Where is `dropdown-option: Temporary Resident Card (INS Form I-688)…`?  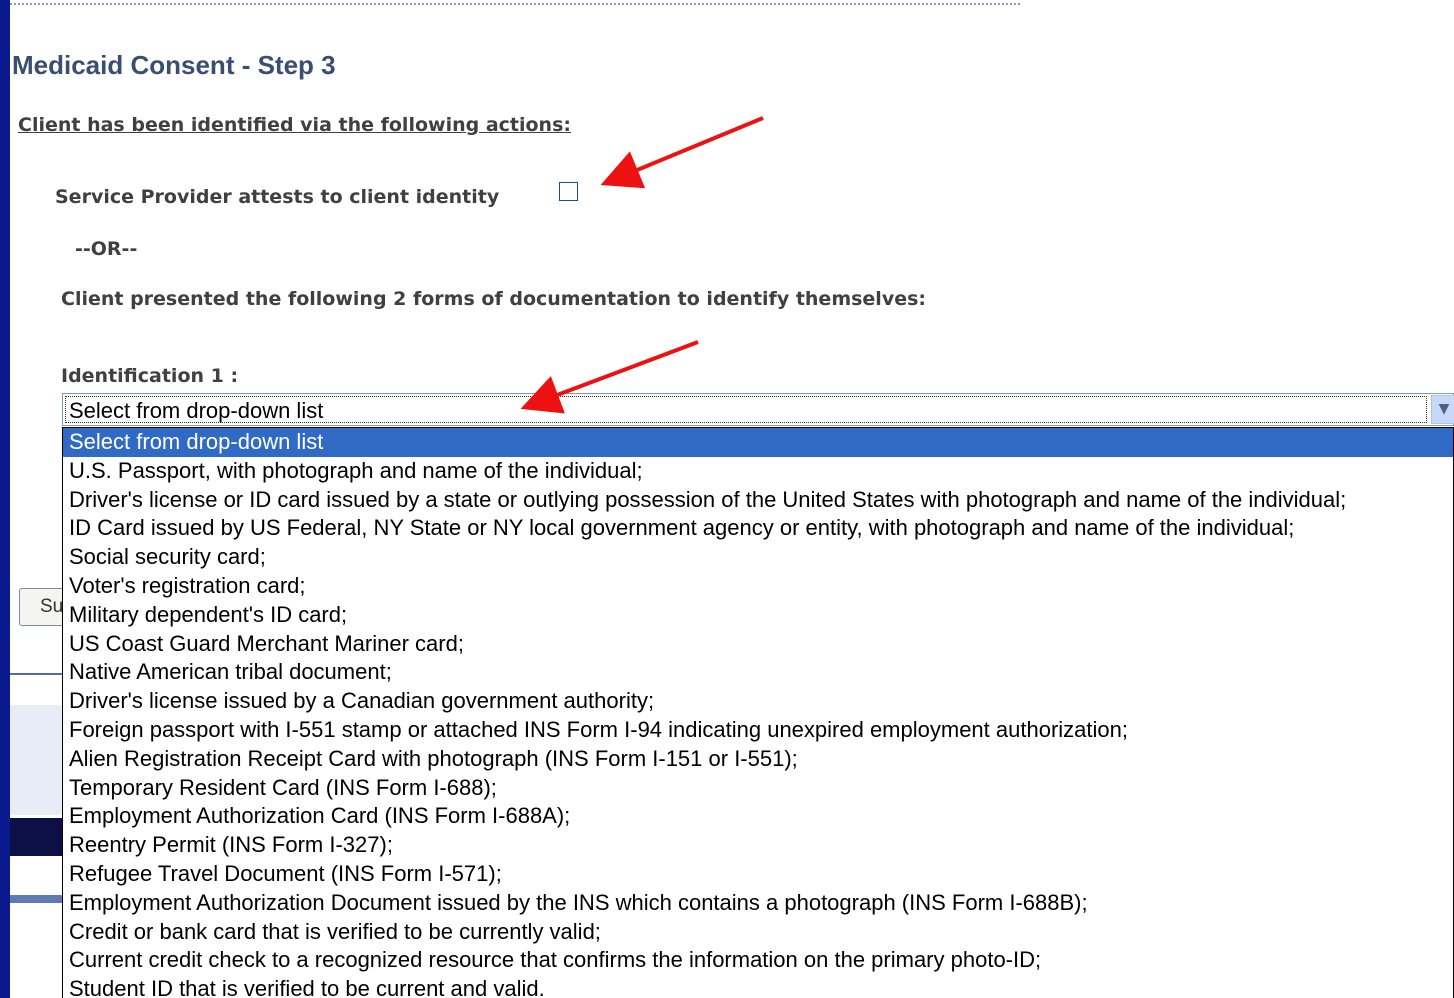 dropdown-option: Temporary Resident Card (INS Form I-688)… is located at coordinates (758, 788).